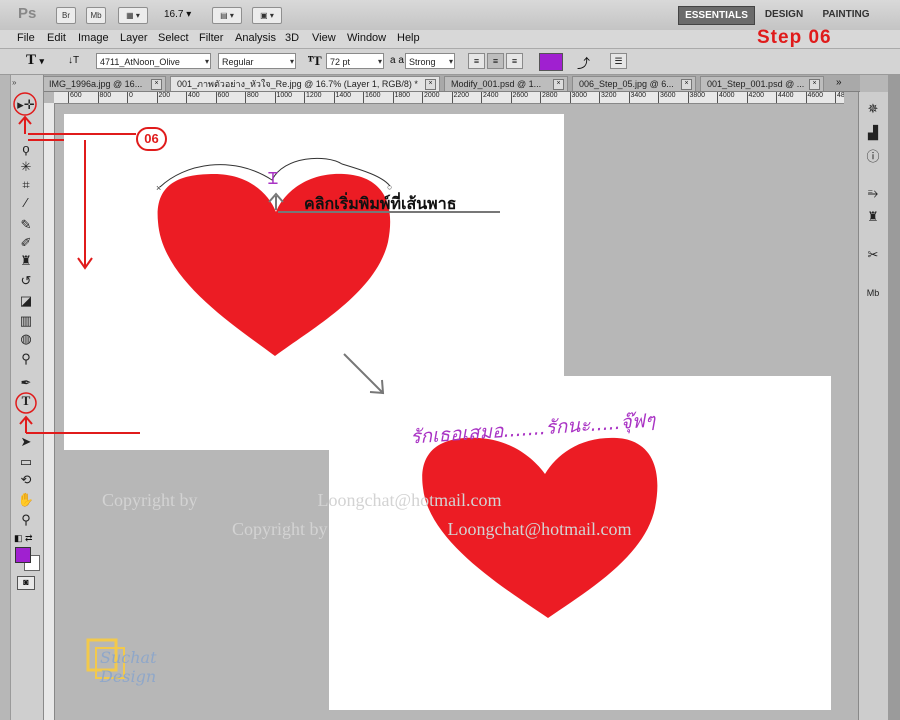 This screenshot has height=720, width=900. What do you see at coordinates (79, 424) in the screenshot?
I see `type-tool-pointer-arrow` at bounding box center [79, 424].